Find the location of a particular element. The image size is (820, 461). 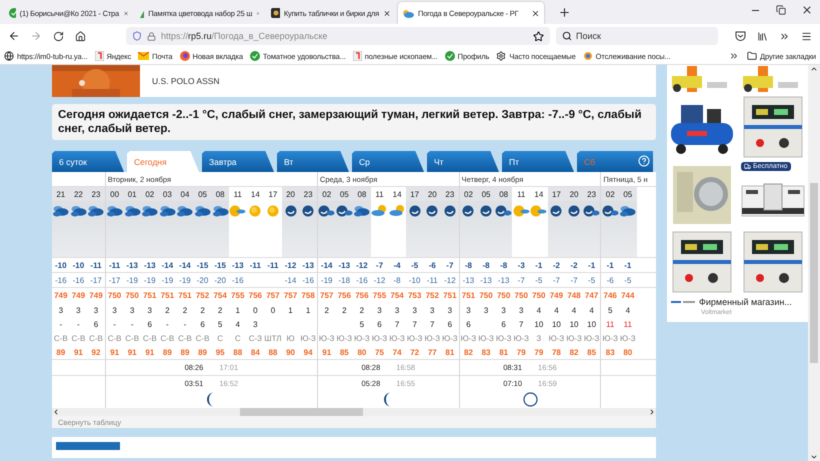

humidity-cell-text: 72 is located at coordinates (414, 352).